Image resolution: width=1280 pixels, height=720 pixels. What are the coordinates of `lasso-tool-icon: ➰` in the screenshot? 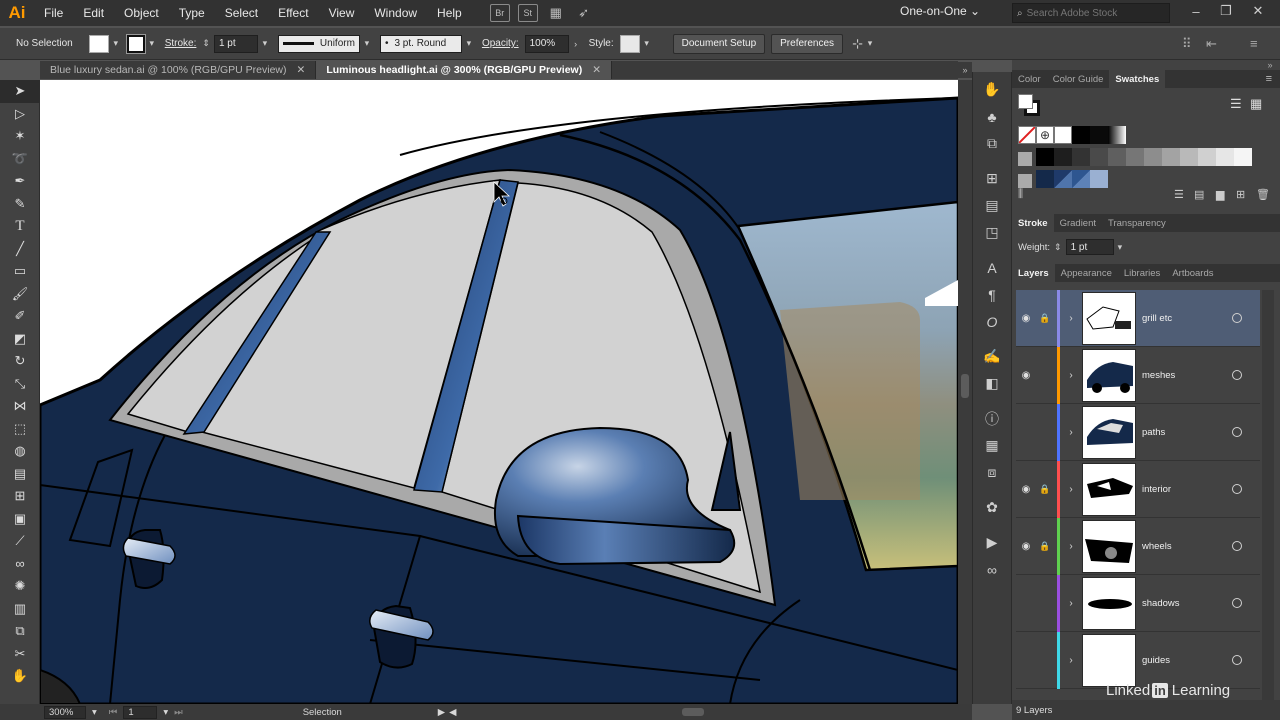 It's located at (20, 159).